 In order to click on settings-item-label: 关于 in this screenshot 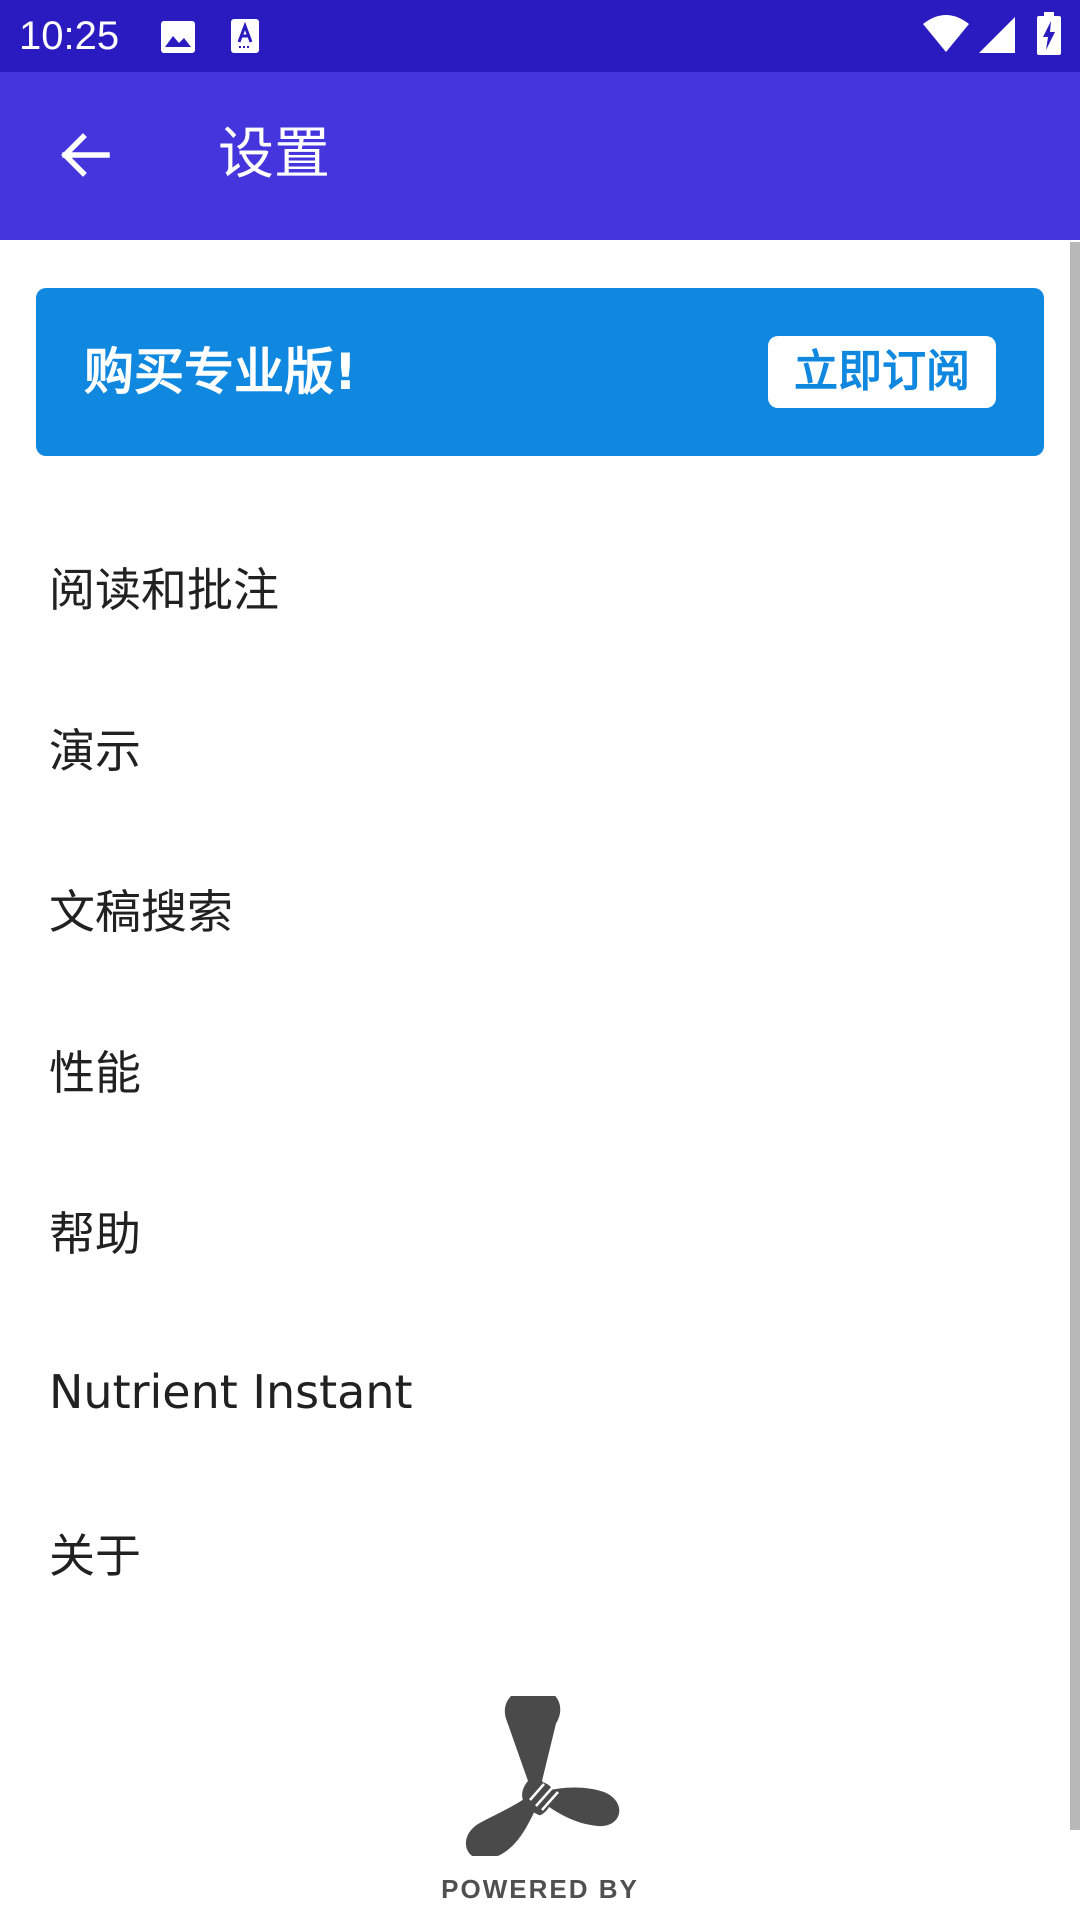, I will do `click(95, 1555)`.